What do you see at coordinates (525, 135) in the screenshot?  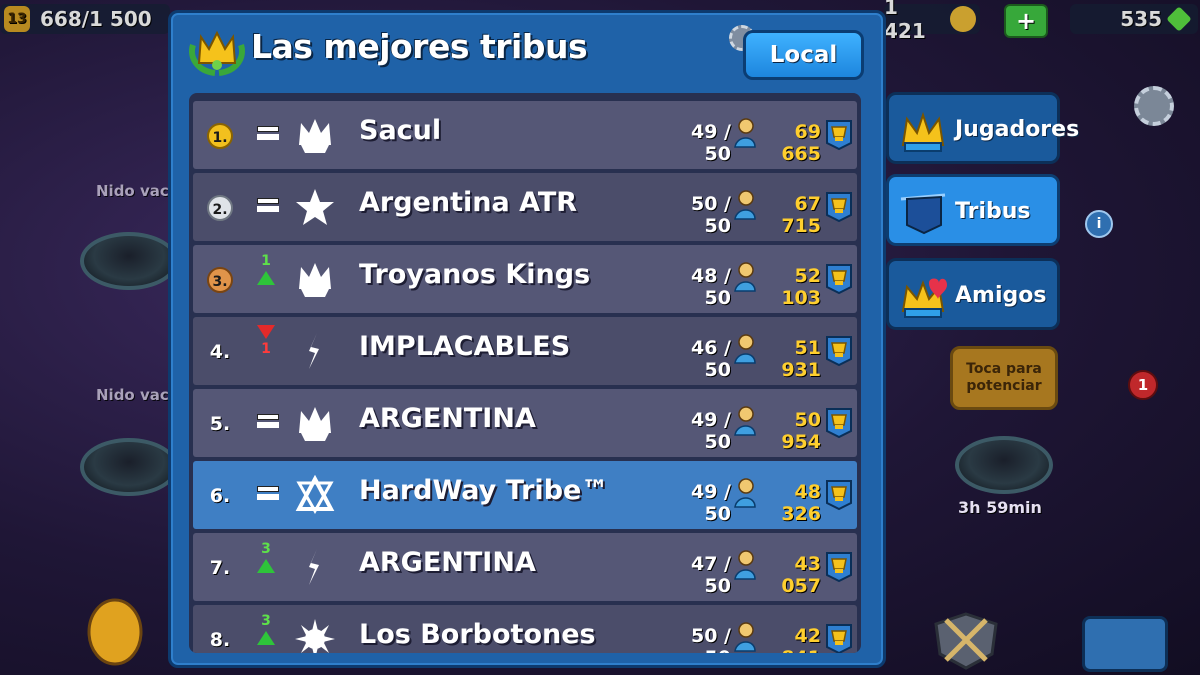 I see `tribe-row: 1. Sacul 49 / 50 69 665` at bounding box center [525, 135].